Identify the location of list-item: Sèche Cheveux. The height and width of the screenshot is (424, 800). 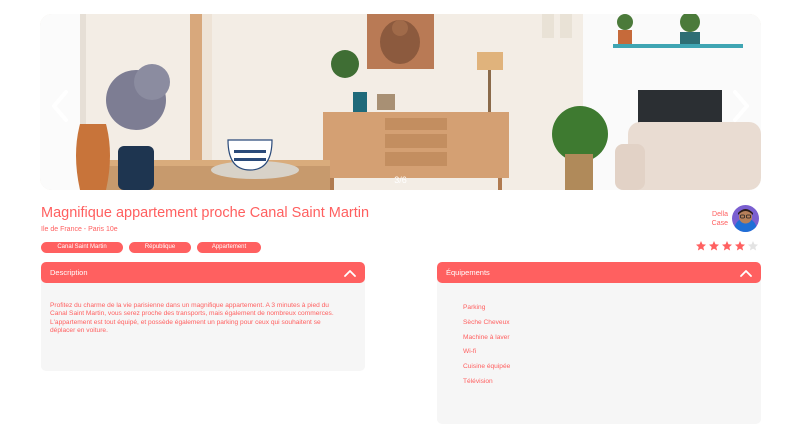
(486, 322).